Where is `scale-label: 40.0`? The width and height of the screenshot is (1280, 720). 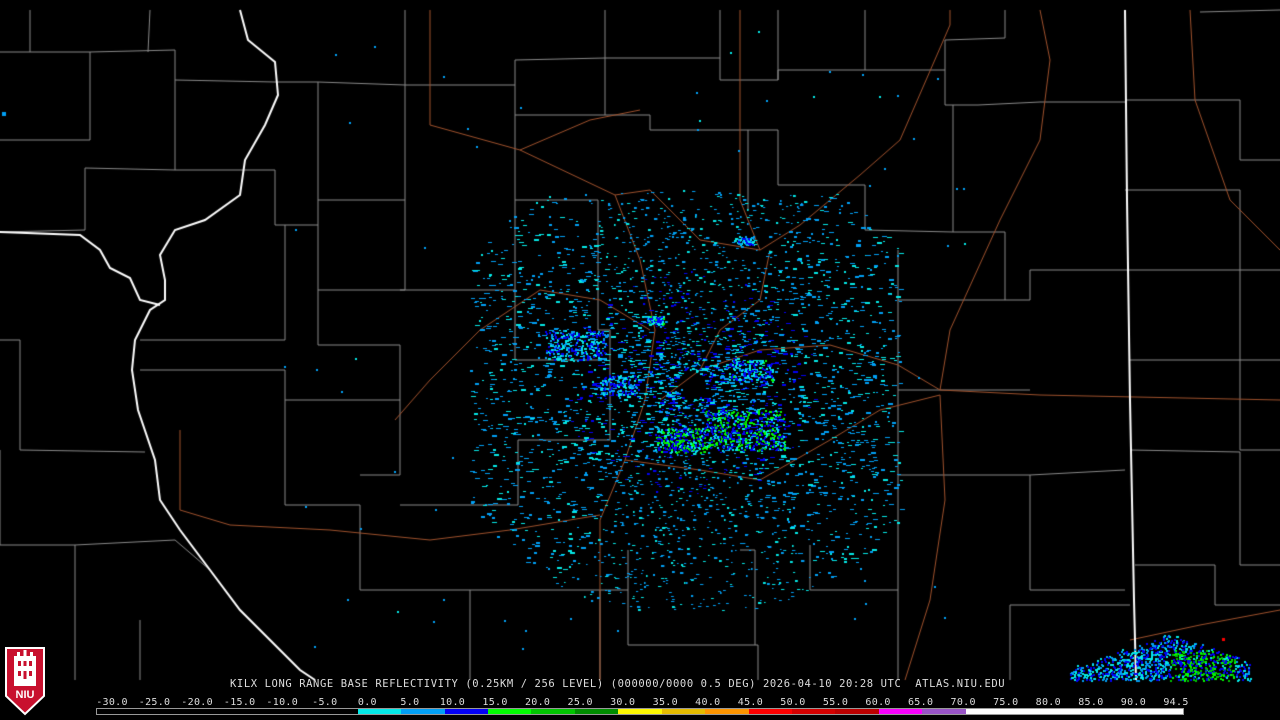
scale-label: 40.0 is located at coordinates (708, 702).